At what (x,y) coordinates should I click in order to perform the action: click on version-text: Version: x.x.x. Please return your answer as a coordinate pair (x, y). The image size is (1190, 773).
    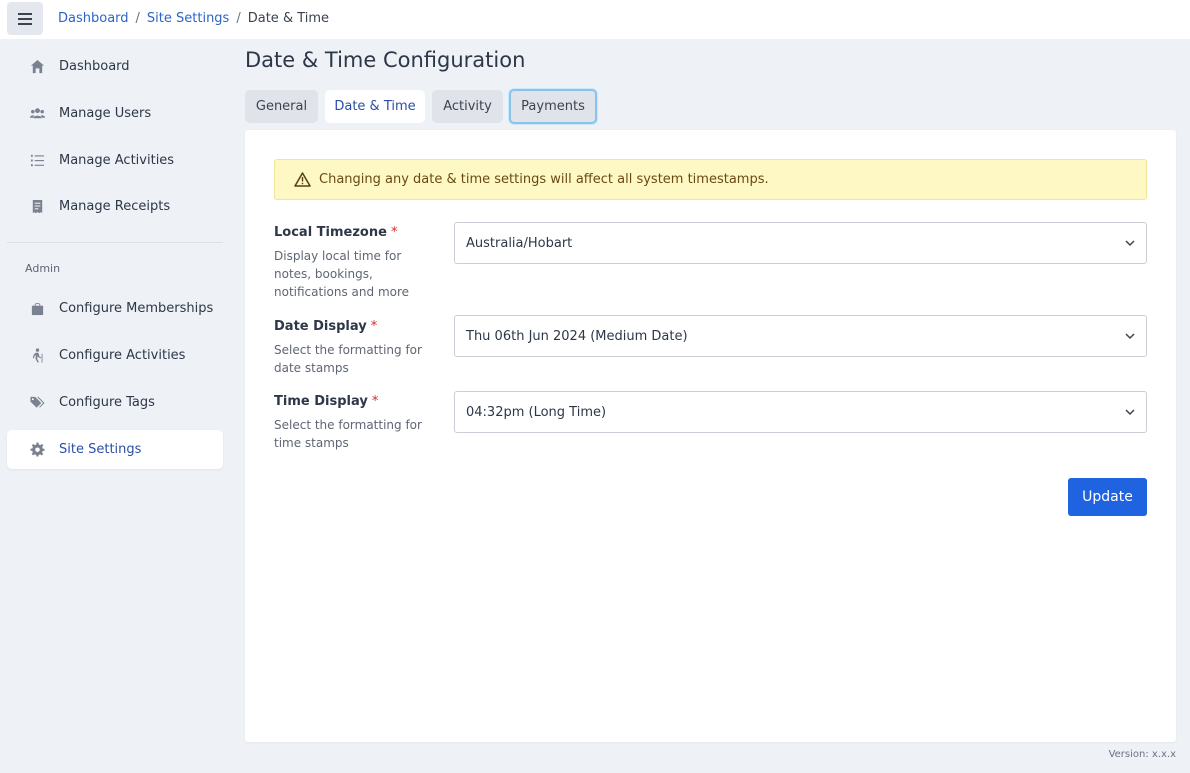
    Looking at the image, I should click on (1142, 754).